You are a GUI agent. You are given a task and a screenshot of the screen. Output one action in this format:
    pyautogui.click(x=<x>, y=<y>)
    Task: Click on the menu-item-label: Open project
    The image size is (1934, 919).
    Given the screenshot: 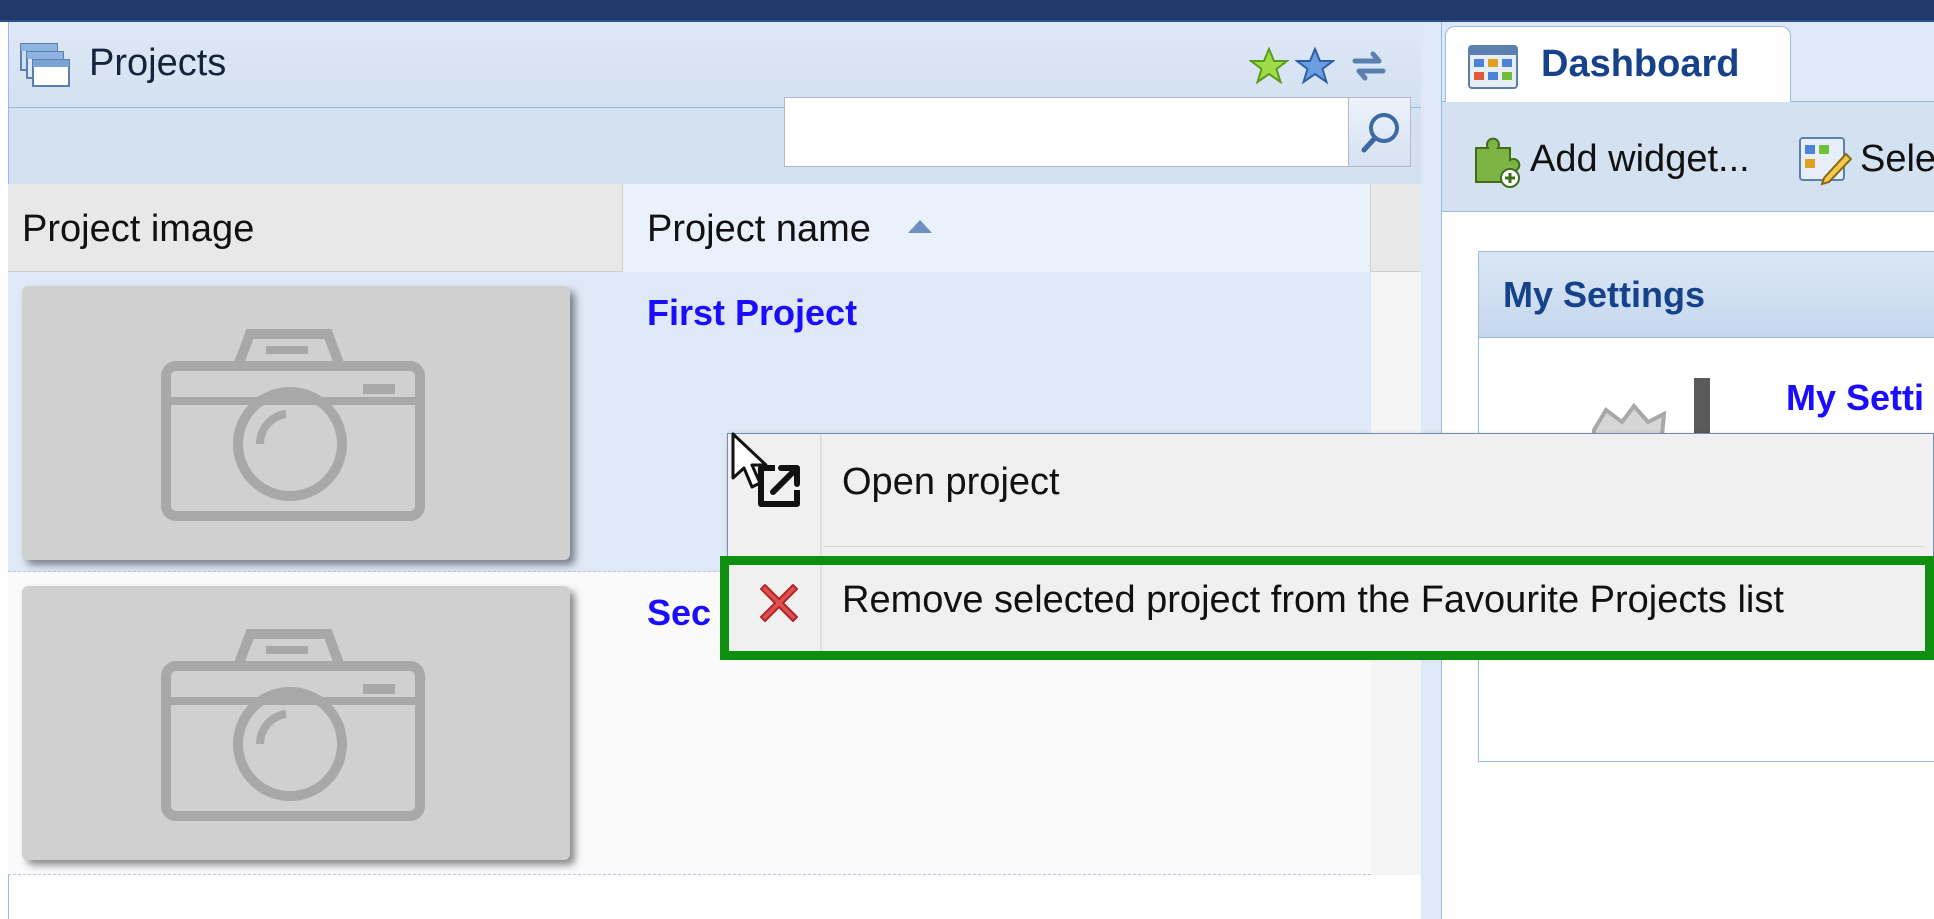 What is the action you would take?
    pyautogui.click(x=951, y=482)
    